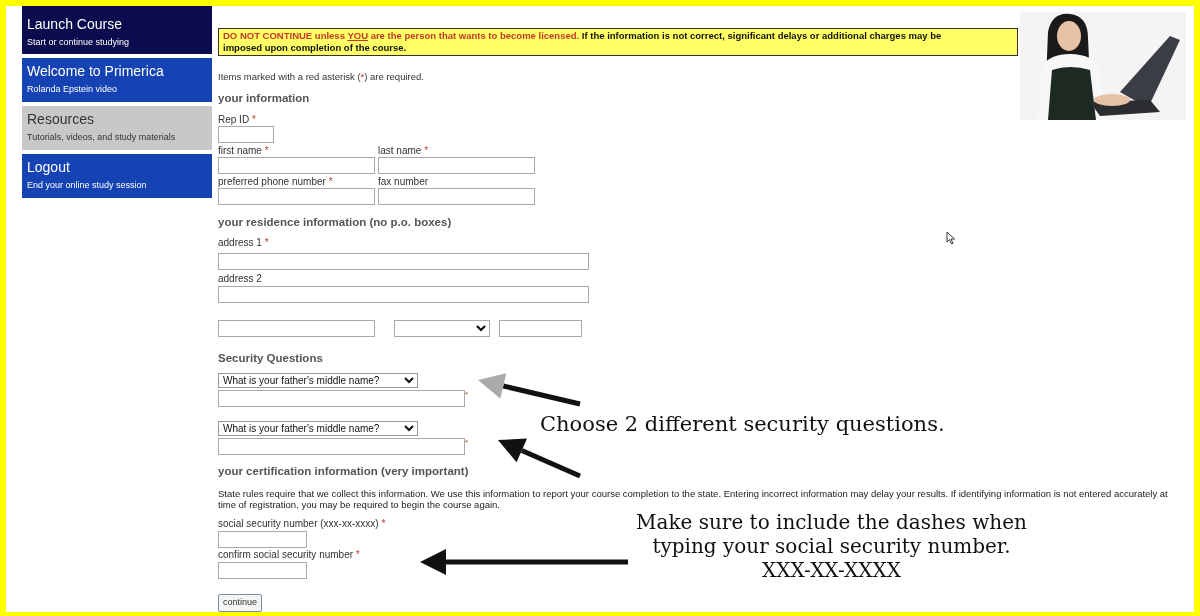 This screenshot has width=1200, height=616. I want to click on field-label: fax number, so click(403, 181).